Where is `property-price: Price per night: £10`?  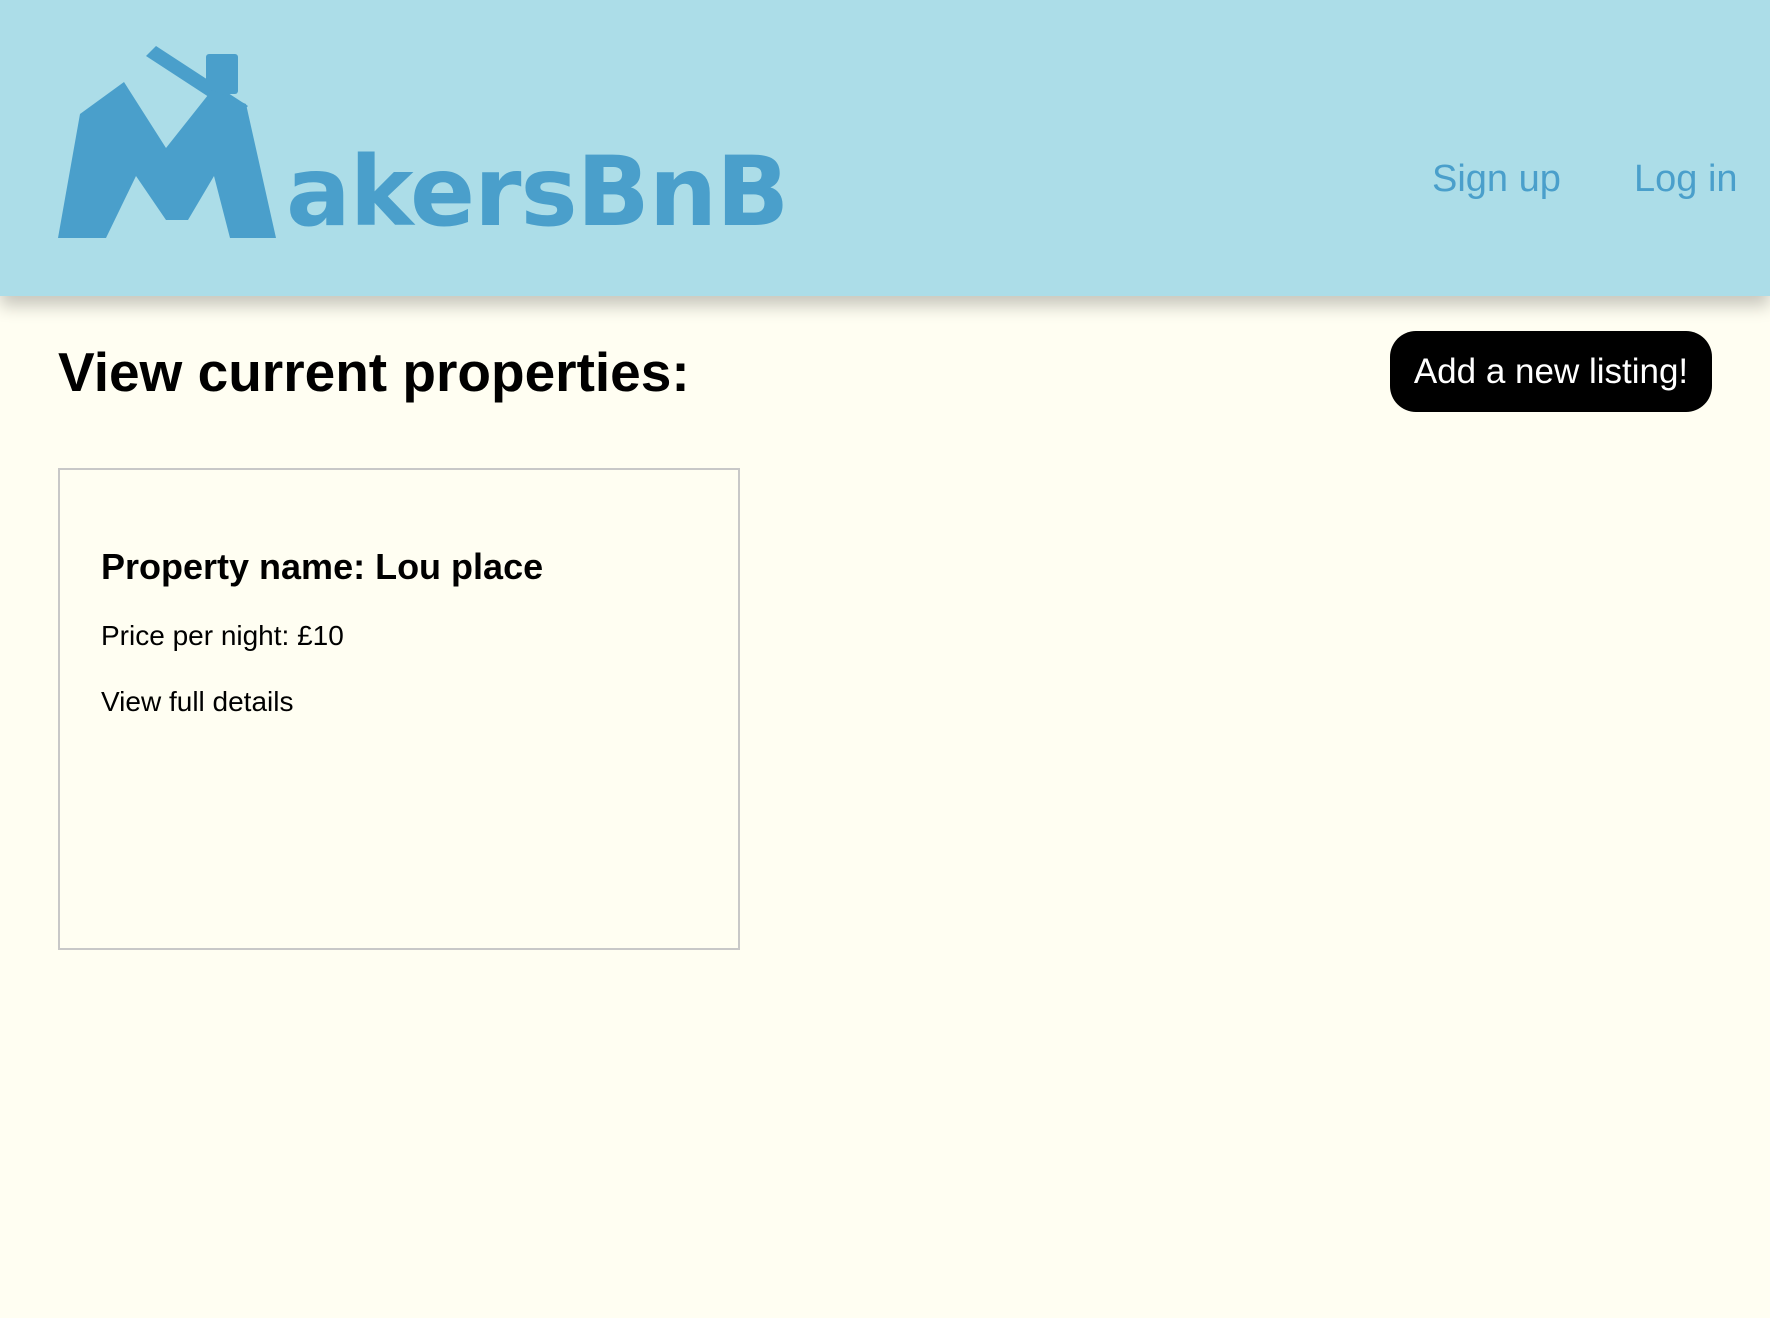
property-price: Price per night: £10 is located at coordinates (222, 635).